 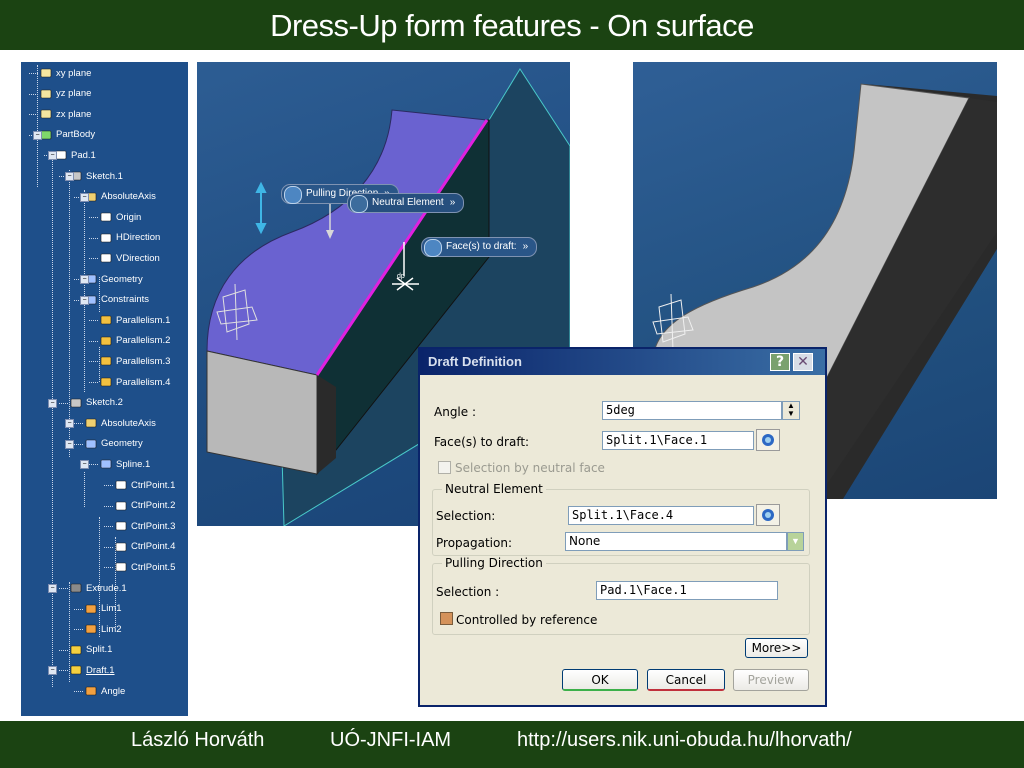 I want to click on tree-node: xy plane, so click(x=65, y=73).